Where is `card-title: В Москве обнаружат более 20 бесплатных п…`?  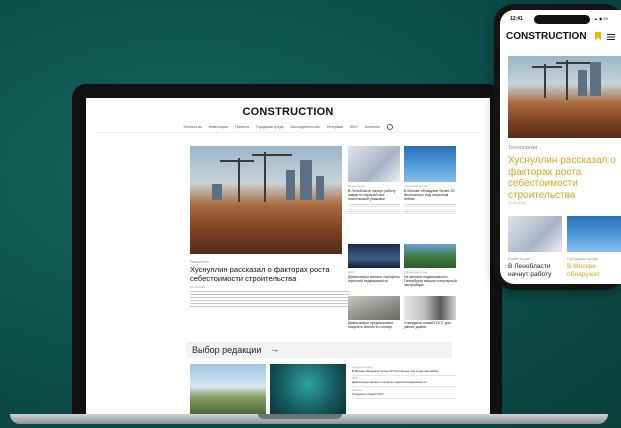
card-title: В Москве обнаружат более 20 бесплатных п… is located at coordinates (431, 195).